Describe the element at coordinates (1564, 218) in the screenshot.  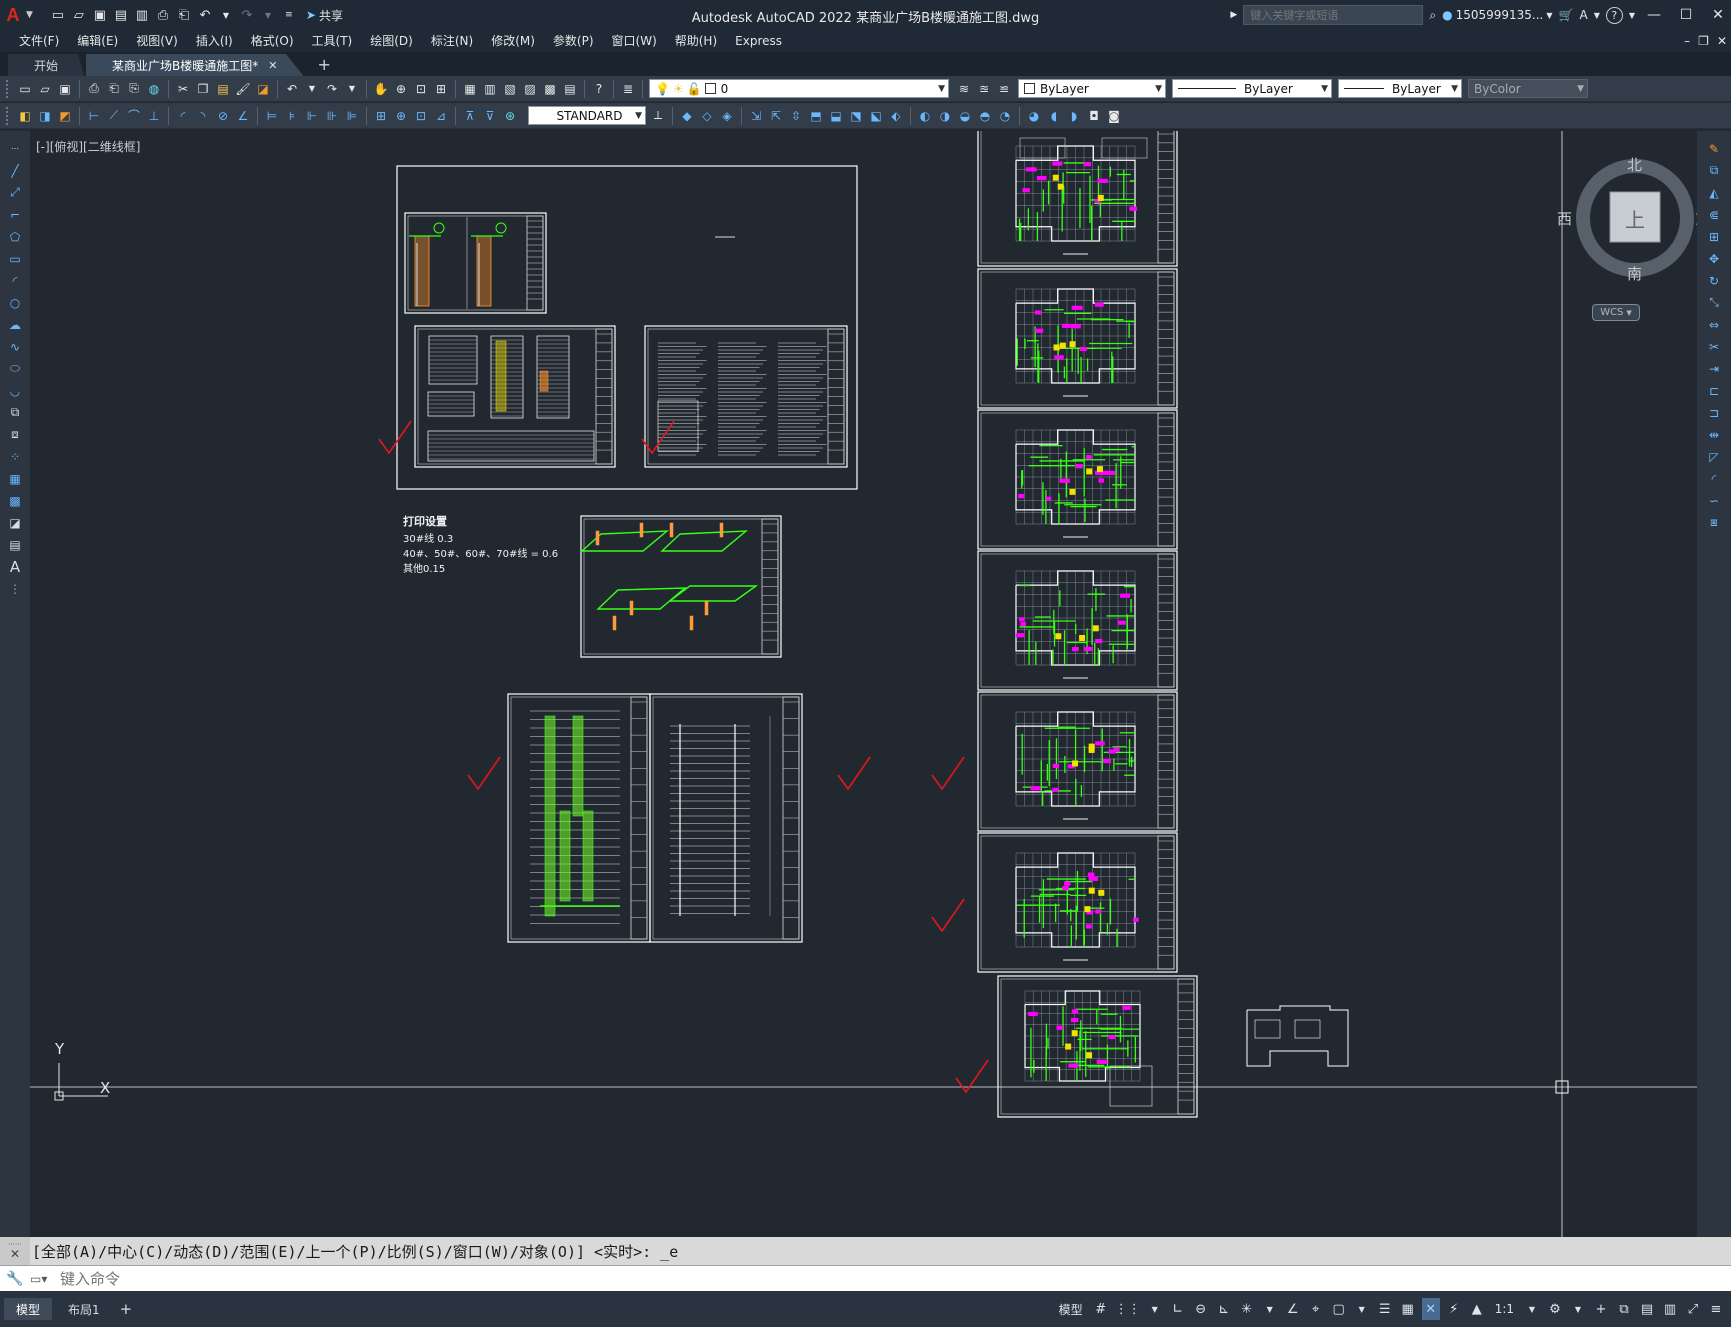
I see `compass-west: 西` at that location.